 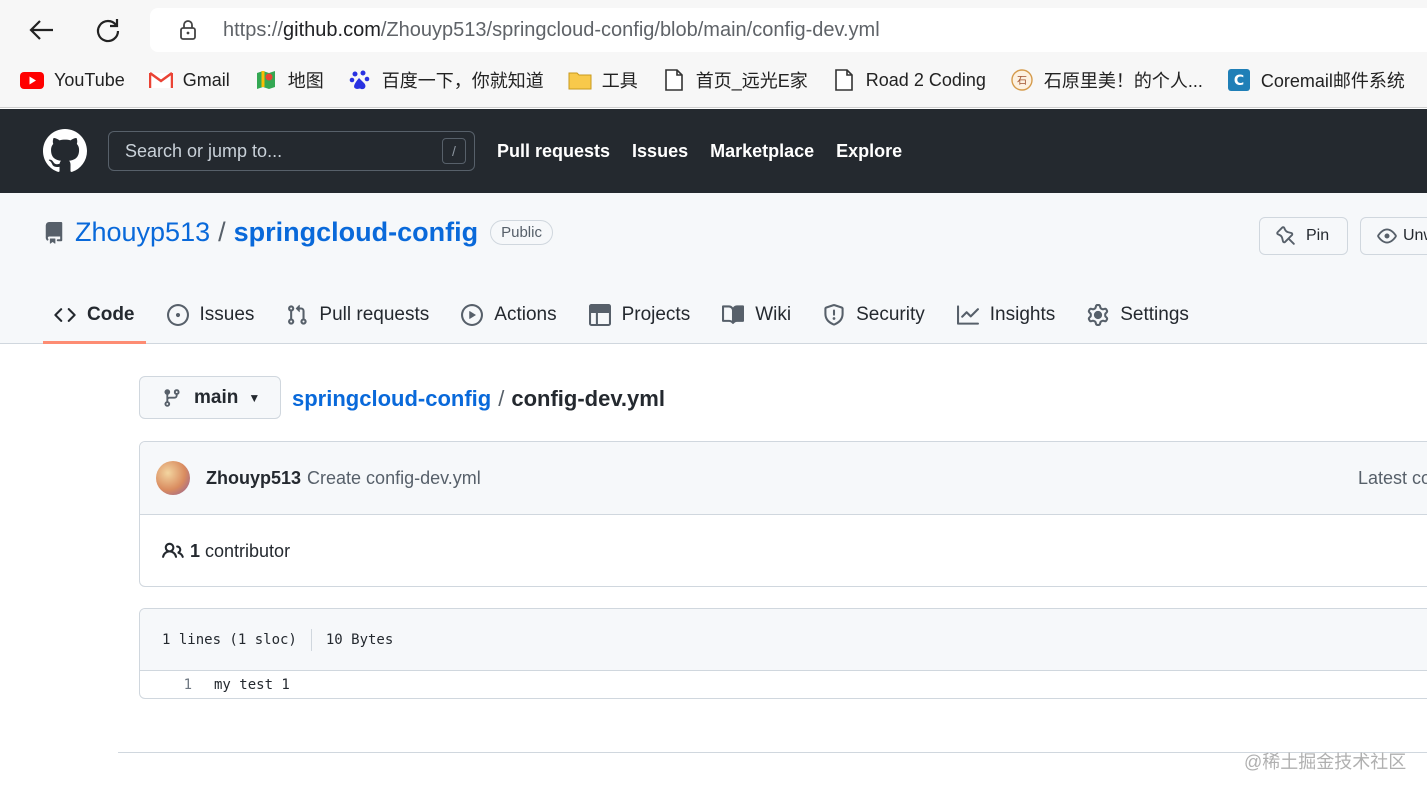 What do you see at coordinates (1098, 315) in the screenshot?
I see `gear-icon` at bounding box center [1098, 315].